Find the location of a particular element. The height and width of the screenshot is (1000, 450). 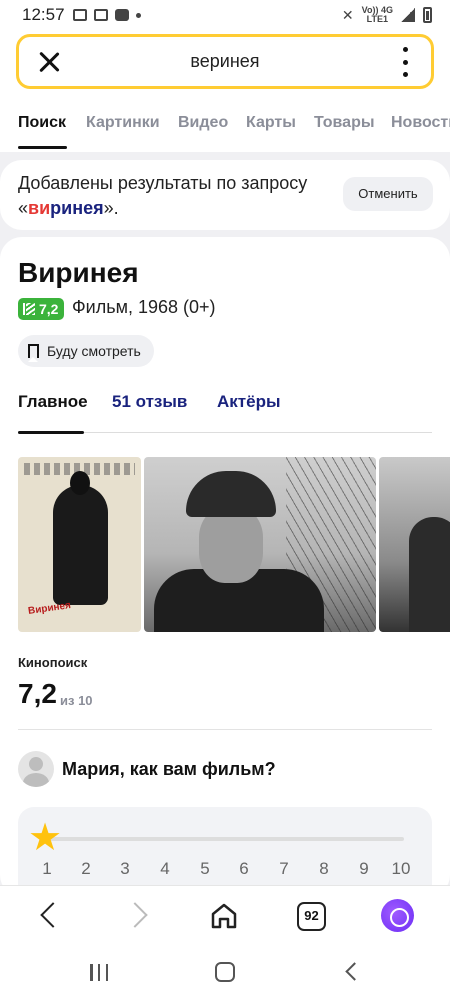

rating-option-9: 9 is located at coordinates (364, 869).